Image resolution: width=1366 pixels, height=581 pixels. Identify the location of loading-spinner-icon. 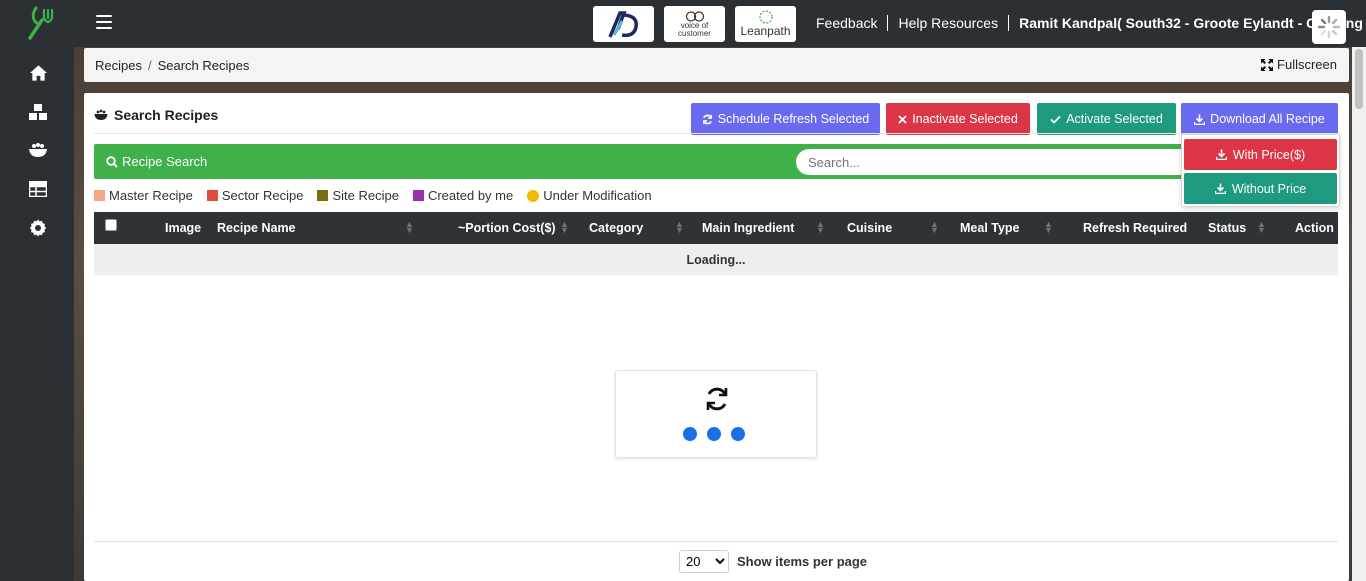
(1329, 27).